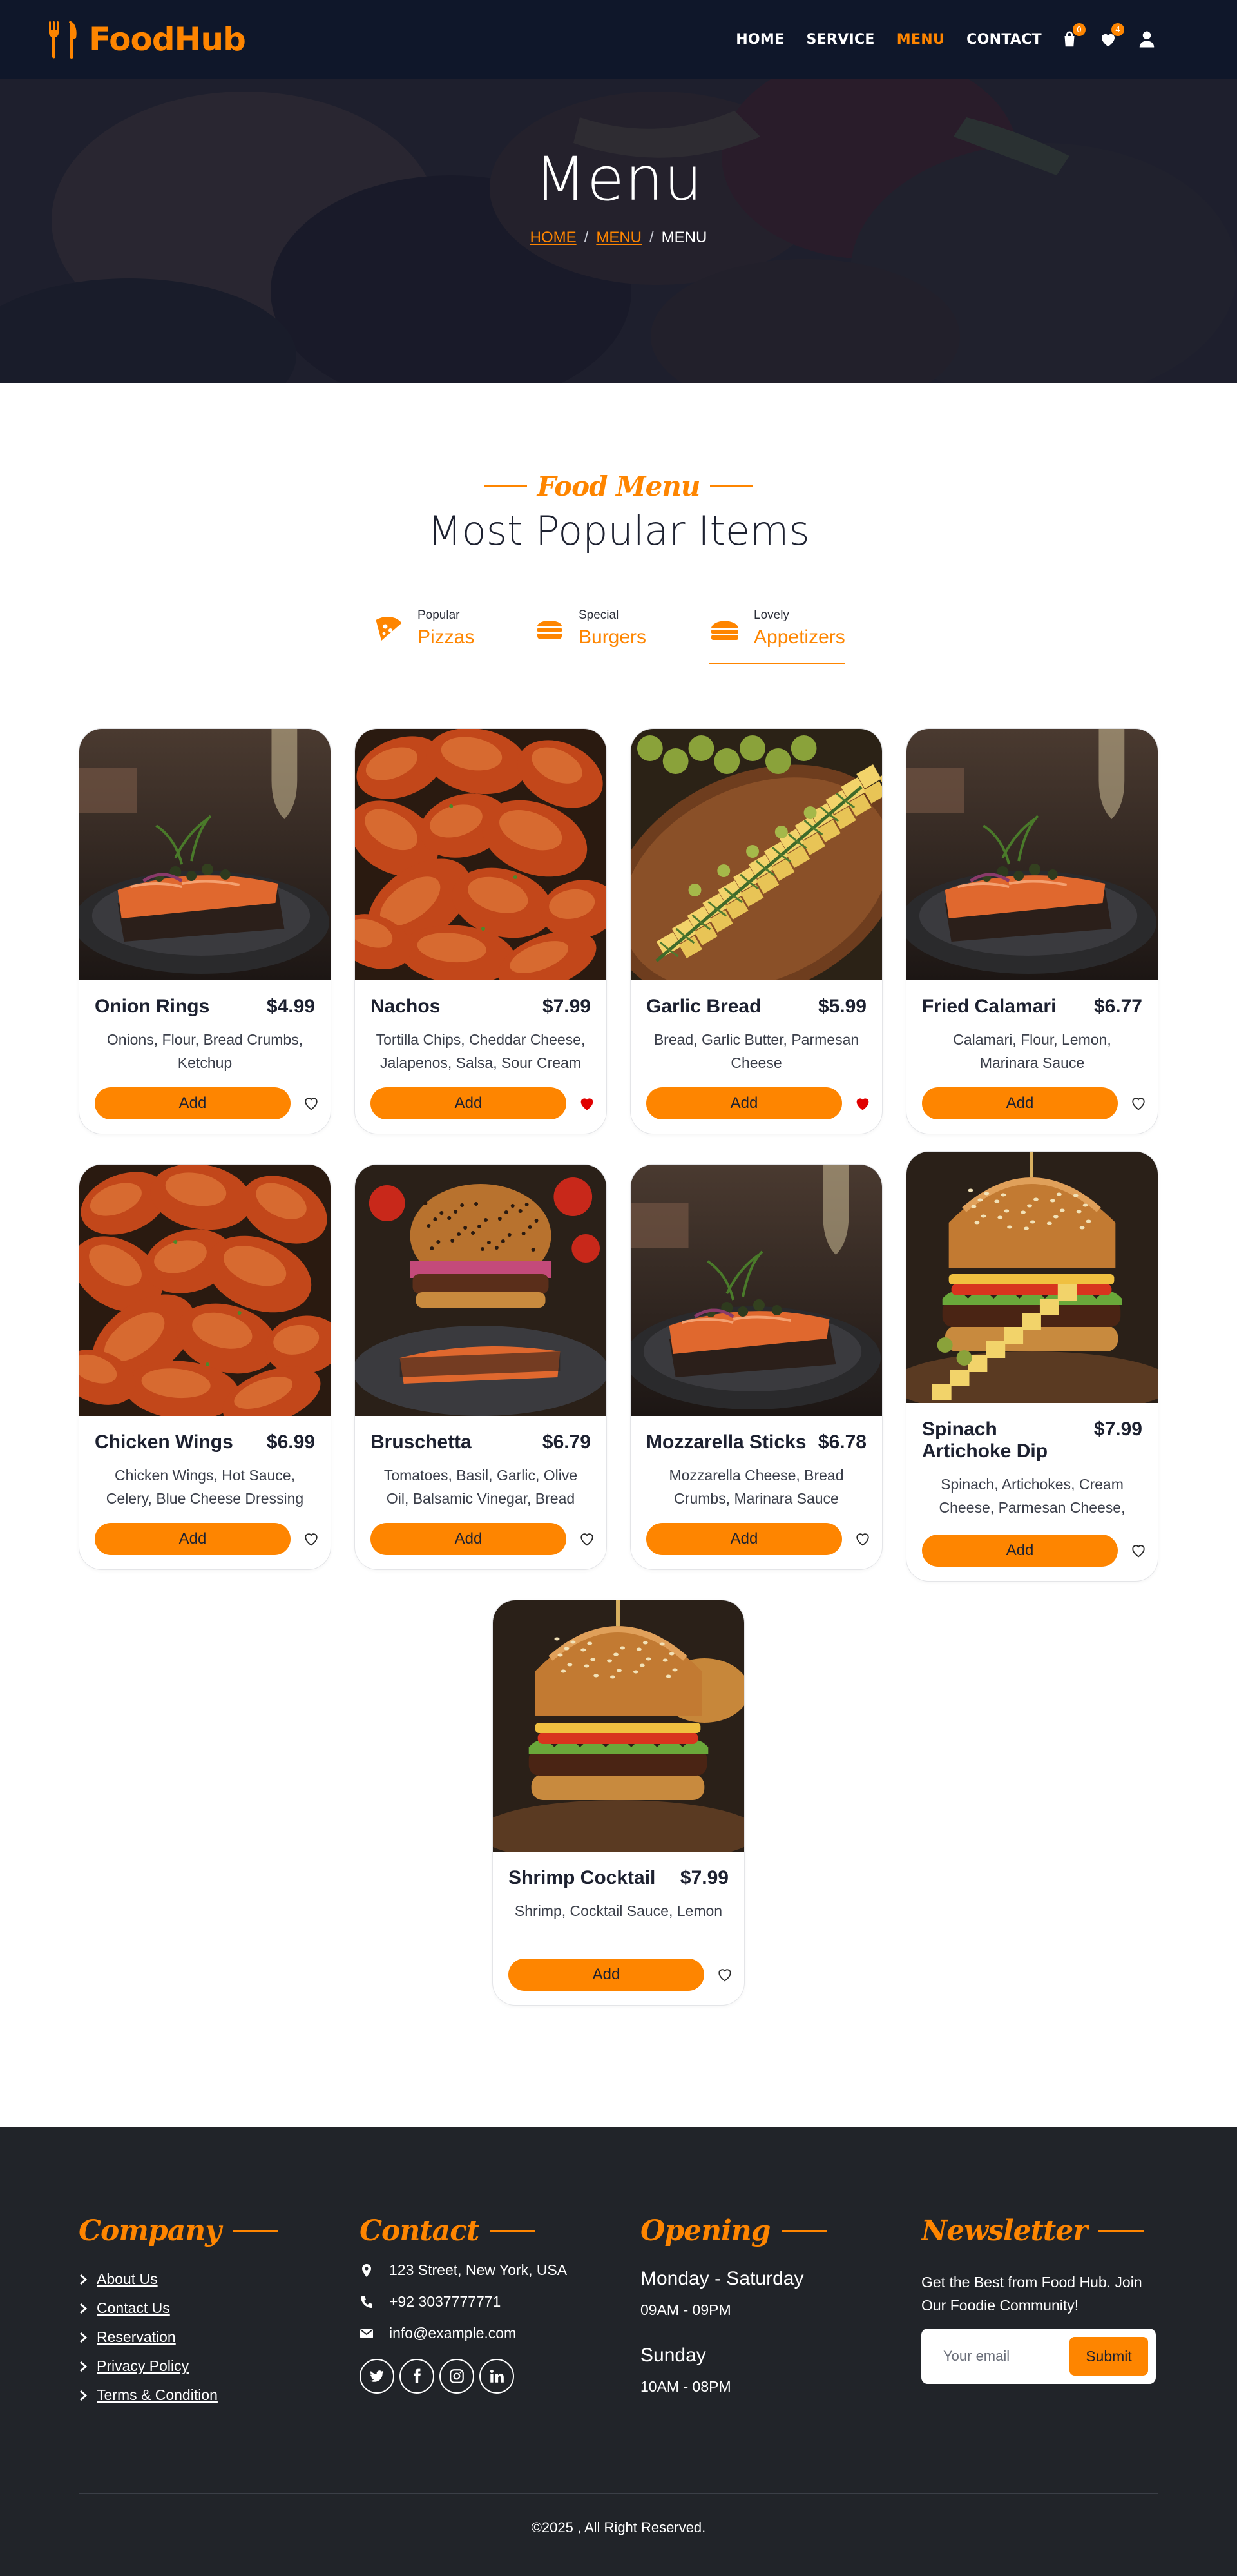 The height and width of the screenshot is (2576, 1237). What do you see at coordinates (127, 2279) in the screenshot?
I see `footer-link-label: About Us` at bounding box center [127, 2279].